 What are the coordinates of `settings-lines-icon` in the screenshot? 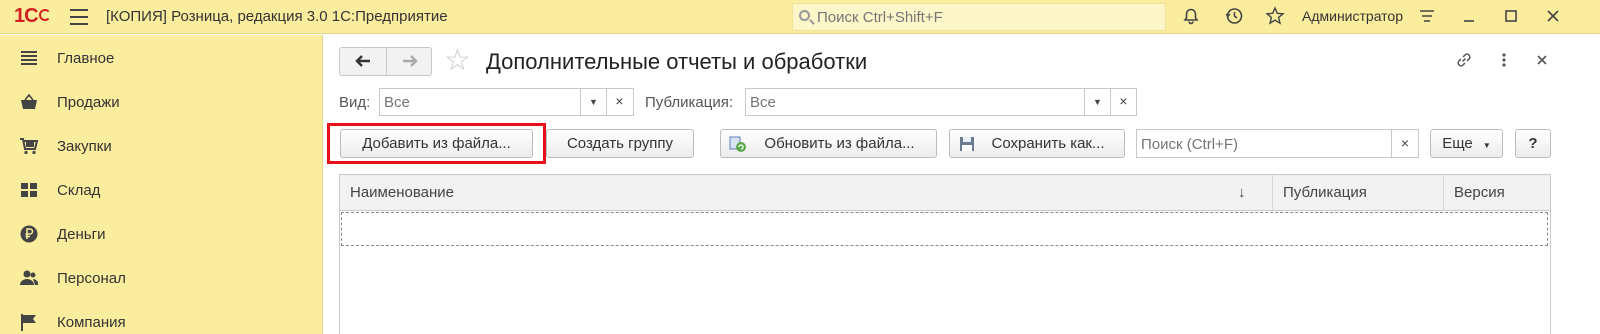 It's located at (1427, 17).